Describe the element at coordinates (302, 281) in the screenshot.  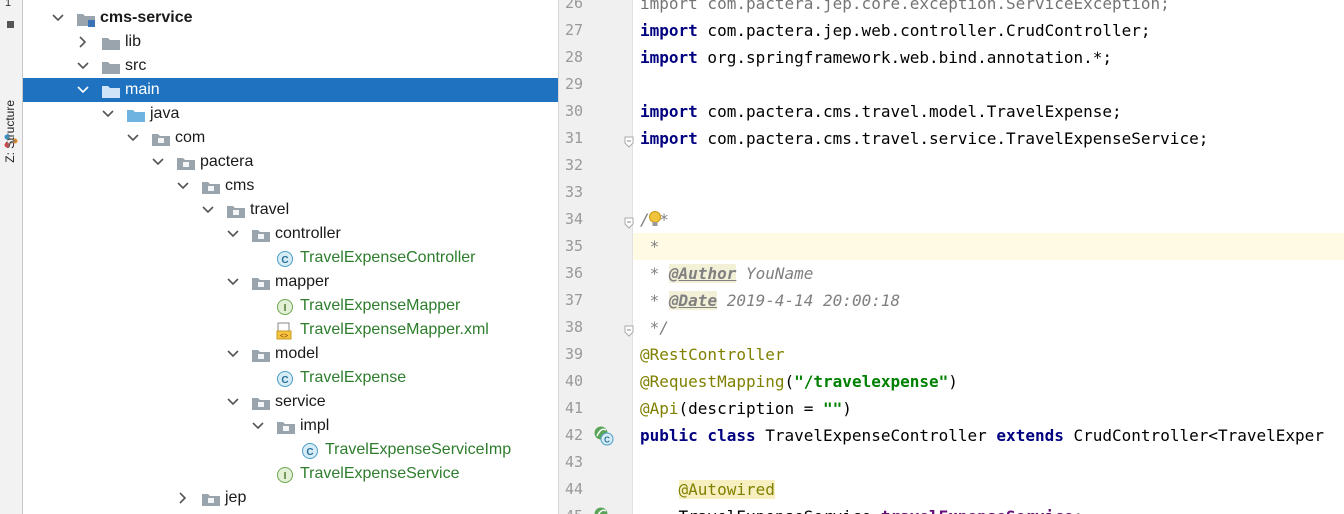
I see `tree-node-label: mapper` at that location.